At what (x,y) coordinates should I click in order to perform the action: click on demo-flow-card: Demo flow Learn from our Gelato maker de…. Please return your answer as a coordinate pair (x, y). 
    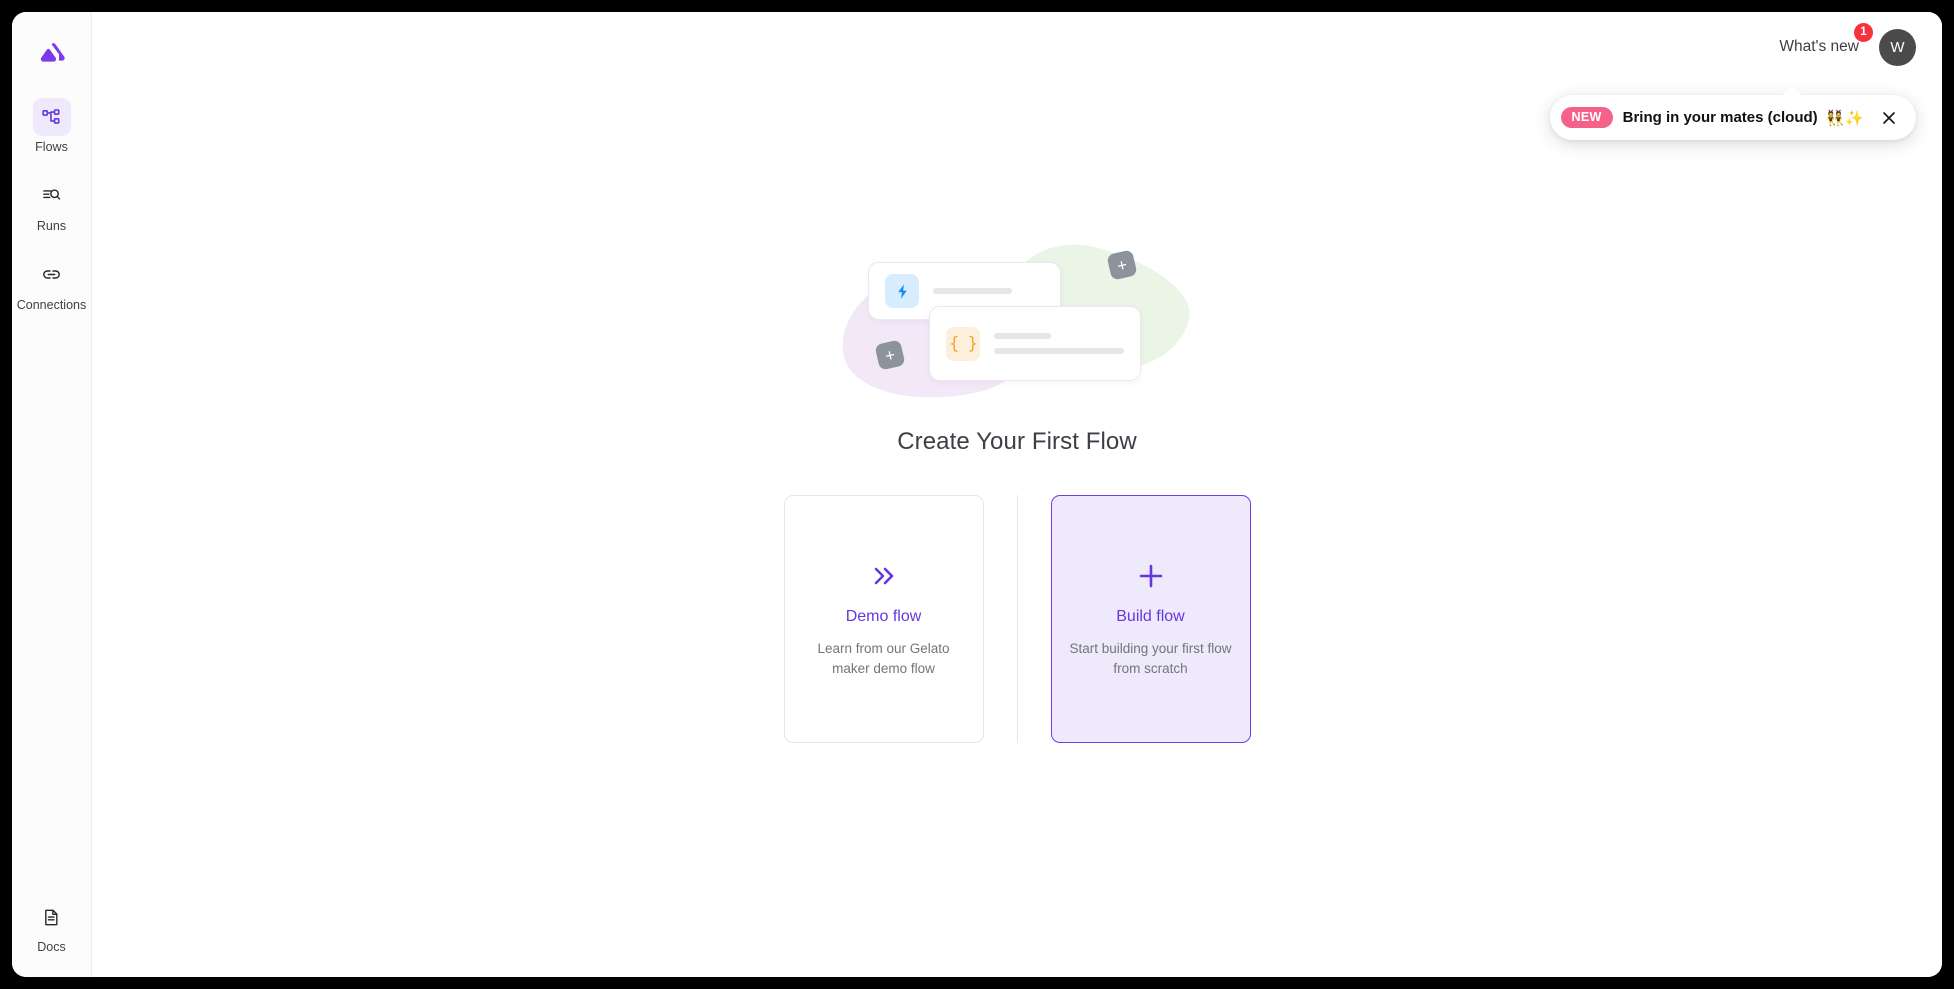
    Looking at the image, I should click on (883, 619).